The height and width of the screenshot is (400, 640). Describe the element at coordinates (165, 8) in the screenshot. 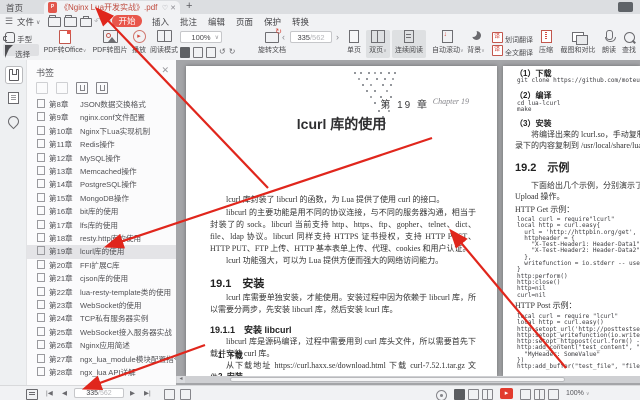

I see `pin-tab-icon: ♡` at that location.